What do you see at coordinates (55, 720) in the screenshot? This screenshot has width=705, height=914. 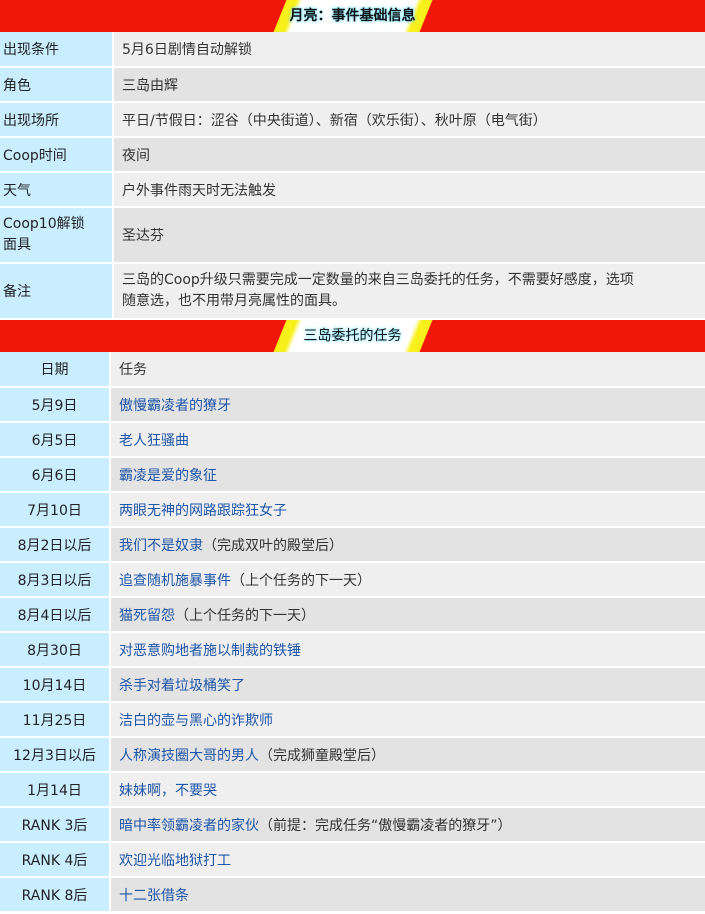 I see `task-date: 11月25日` at bounding box center [55, 720].